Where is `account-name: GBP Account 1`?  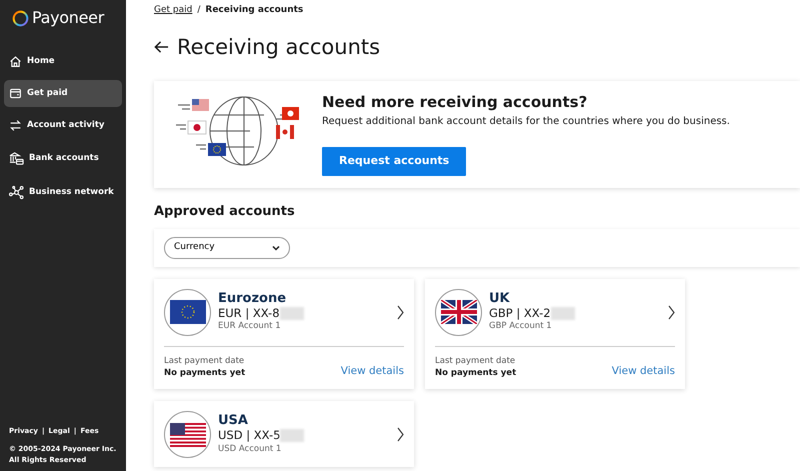 account-name: GBP Account 1 is located at coordinates (521, 327).